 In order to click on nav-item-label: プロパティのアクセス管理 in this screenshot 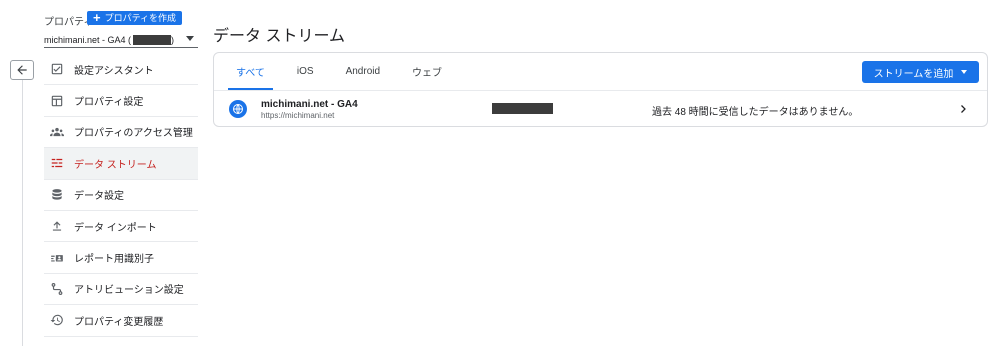, I will do `click(133, 134)`.